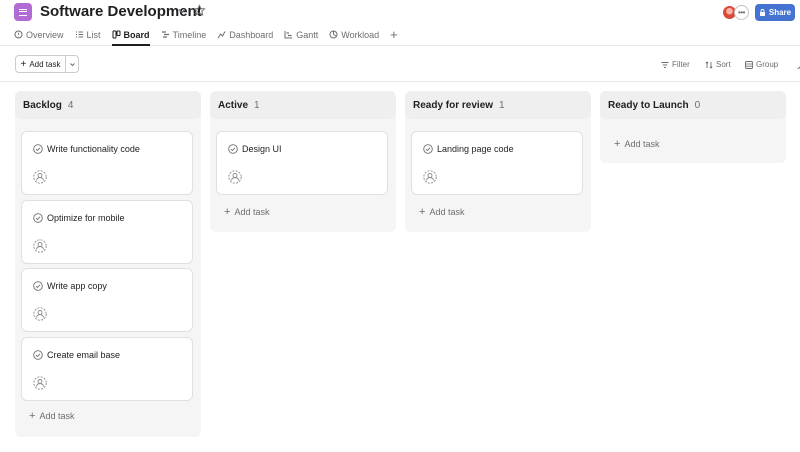 This screenshot has width=800, height=452. I want to click on column-name: Ready for review, so click(453, 105).